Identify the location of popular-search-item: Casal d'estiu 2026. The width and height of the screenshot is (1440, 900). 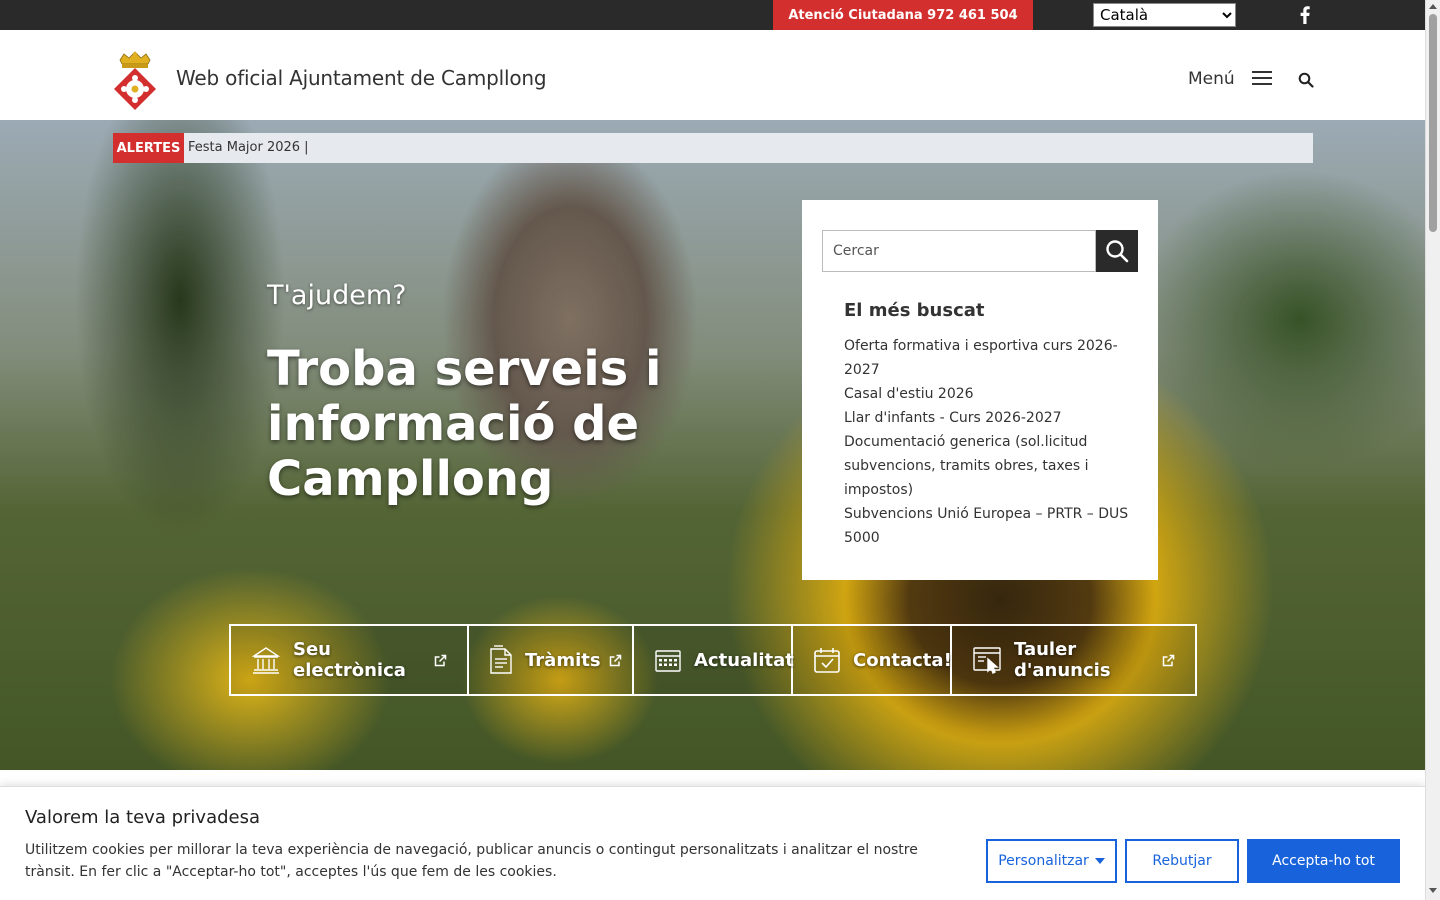
(990, 394).